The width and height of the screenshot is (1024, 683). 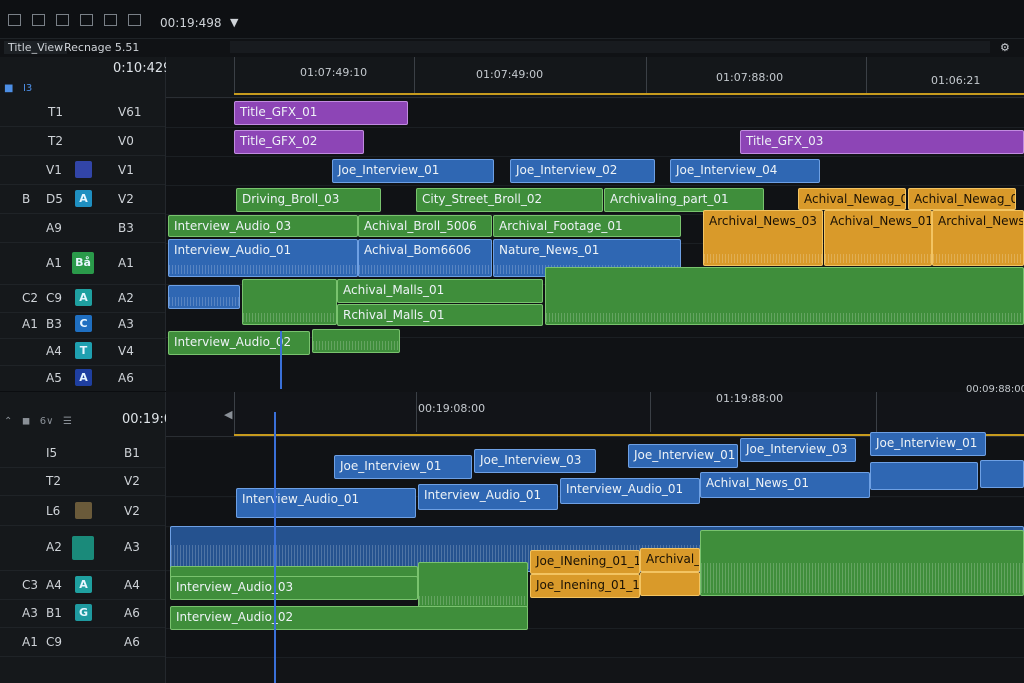 I want to click on track-header-a1: A1 Bå A1, so click(x=82, y=264).